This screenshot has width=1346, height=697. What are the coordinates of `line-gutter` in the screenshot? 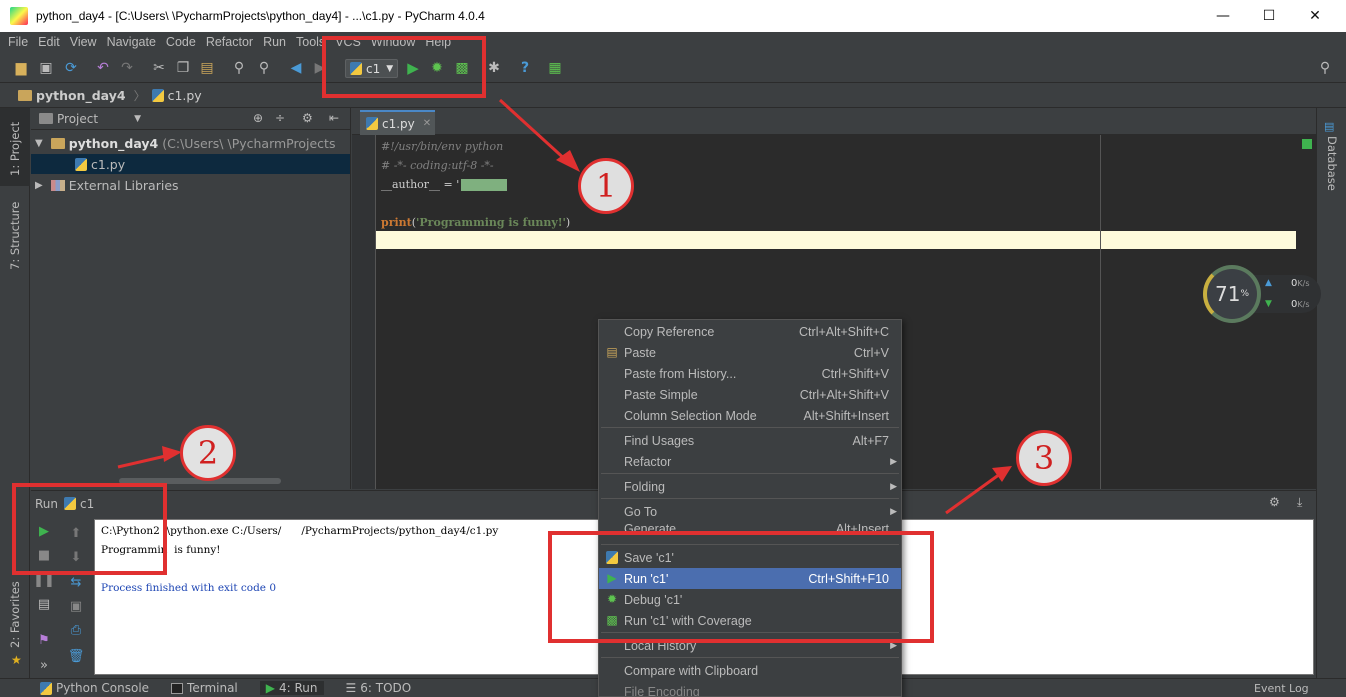 It's located at (364, 312).